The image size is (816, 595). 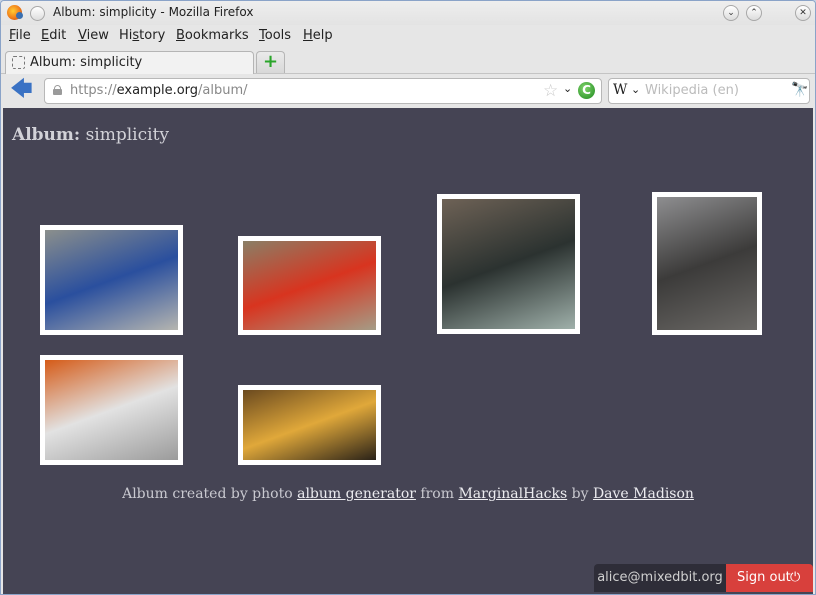 I want to click on url-bar: https://example.org/album/ ☆ ⌄ C, so click(x=323, y=91).